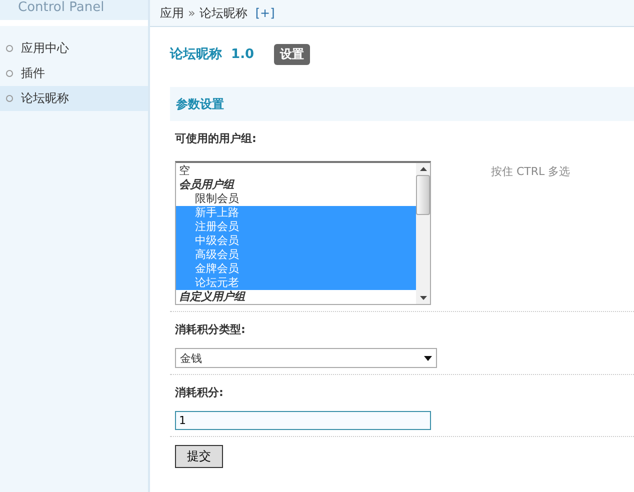  What do you see at coordinates (423, 233) in the screenshot?
I see `scrollbar` at bounding box center [423, 233].